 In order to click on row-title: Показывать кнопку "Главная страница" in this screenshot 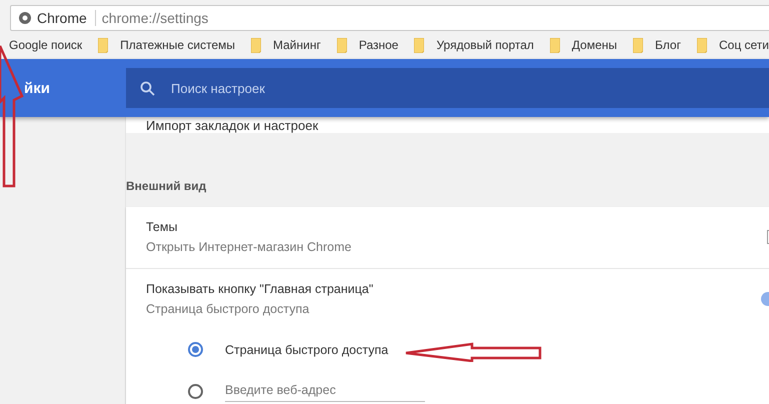, I will do `click(260, 289)`.